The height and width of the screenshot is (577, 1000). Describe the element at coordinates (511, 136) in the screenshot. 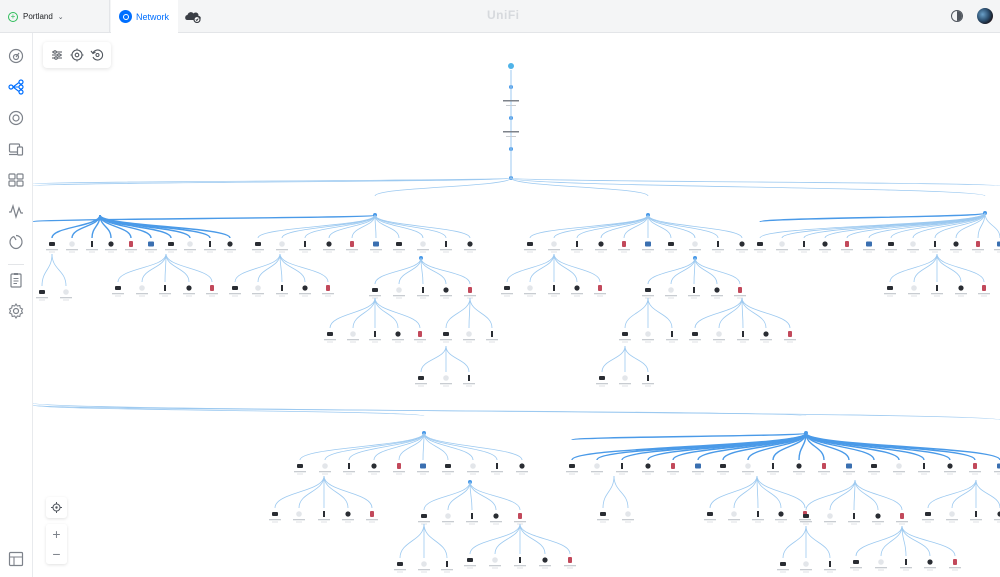

I see `gateway-sublabel` at that location.